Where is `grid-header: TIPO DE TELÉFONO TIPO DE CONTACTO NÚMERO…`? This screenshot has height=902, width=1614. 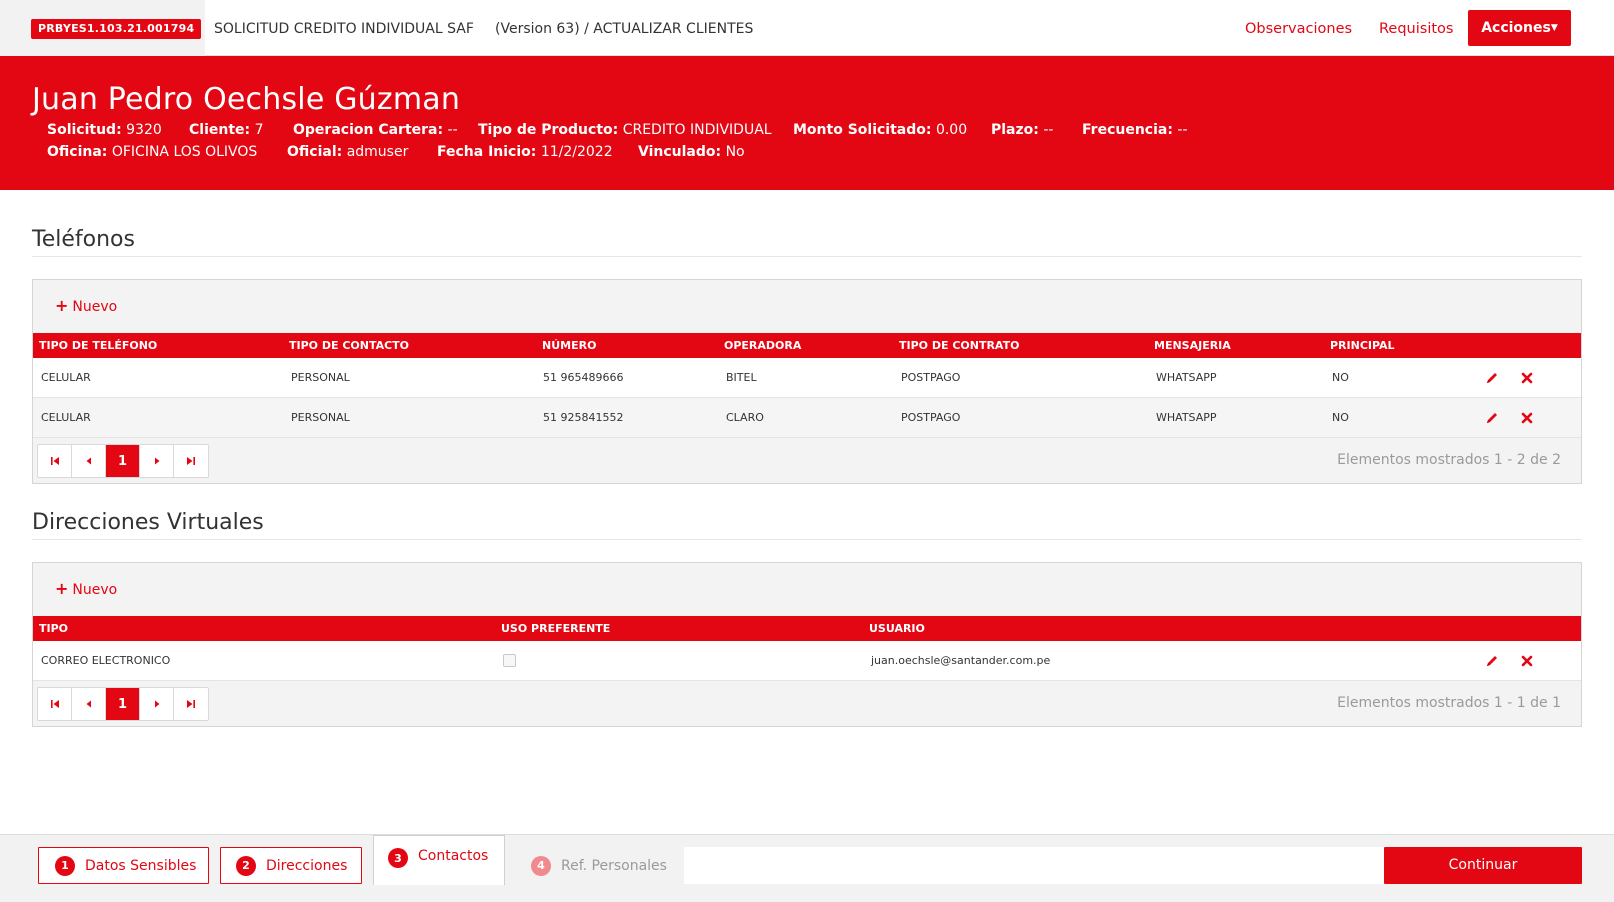 grid-header: TIPO DE TELÉFONO TIPO DE CONTACTO NÚMERO… is located at coordinates (807, 345).